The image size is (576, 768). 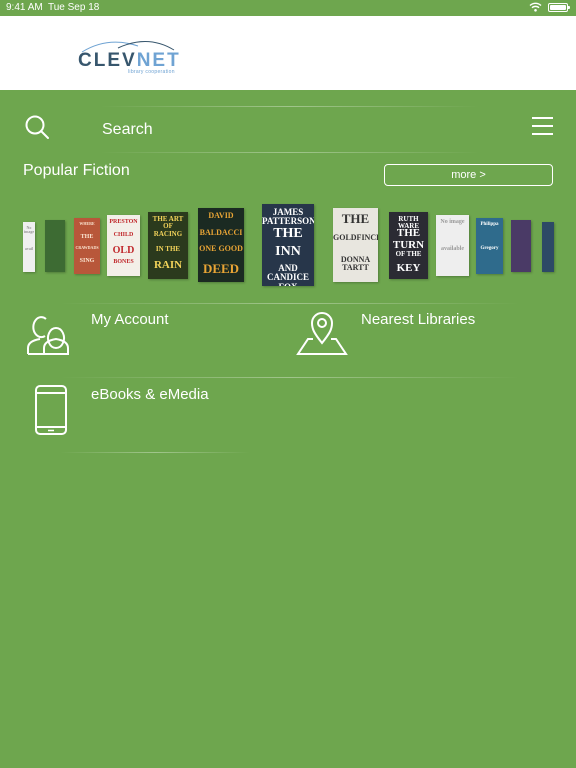 What do you see at coordinates (158, 60) in the screenshot?
I see `logo-text-accent: NET` at bounding box center [158, 60].